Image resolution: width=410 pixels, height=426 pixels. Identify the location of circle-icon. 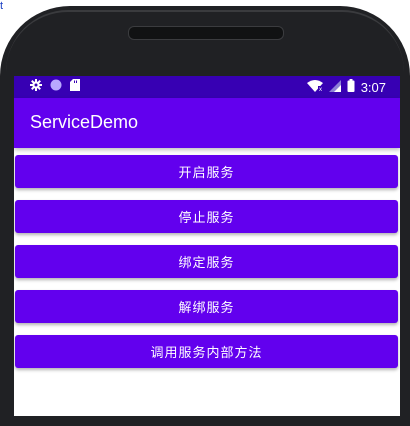
(56, 86).